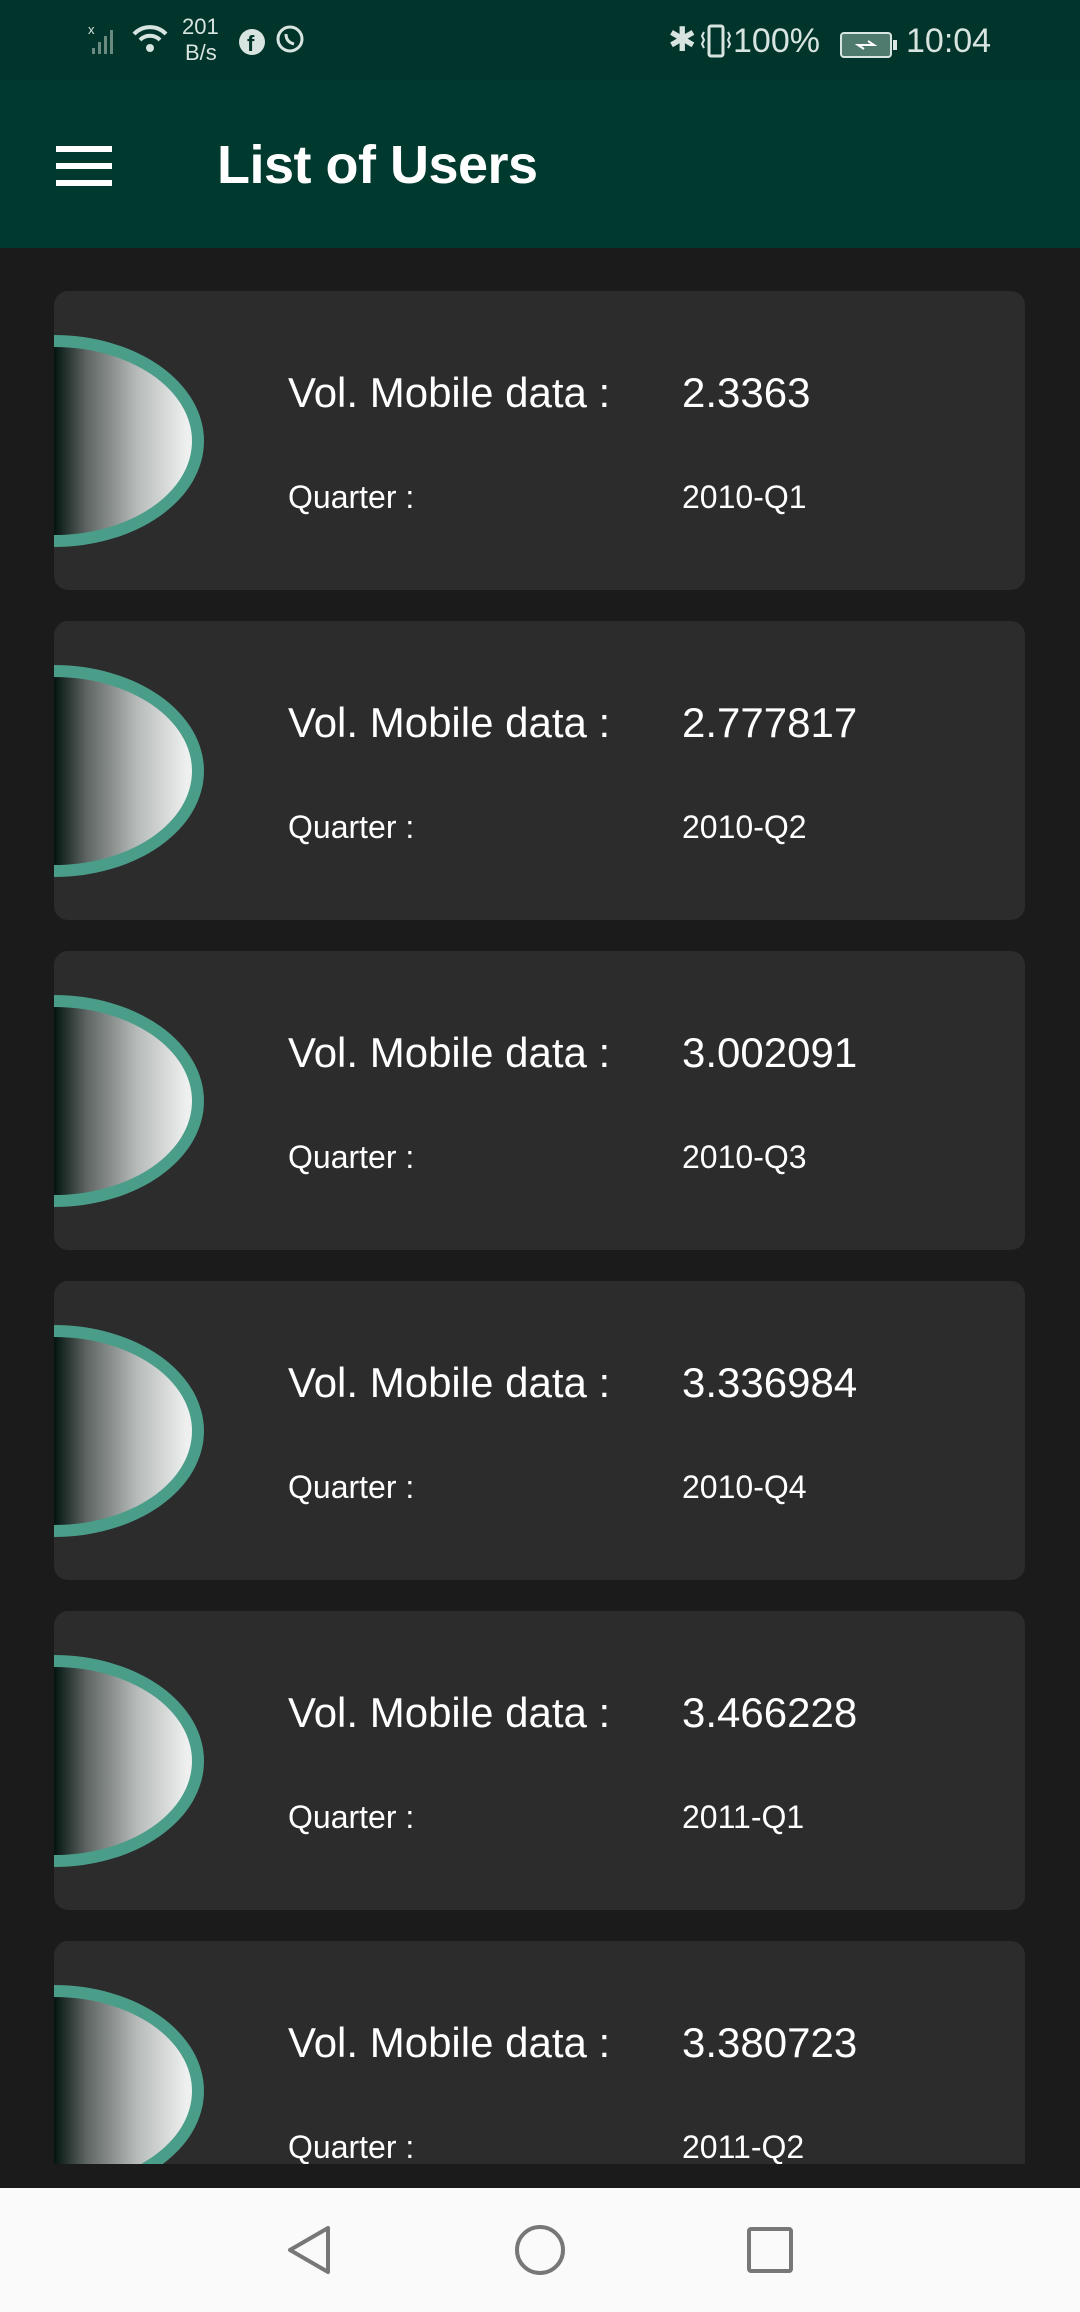 The image size is (1080, 2312). Describe the element at coordinates (776, 41) in the screenshot. I see `battery-percent: 100%` at that location.